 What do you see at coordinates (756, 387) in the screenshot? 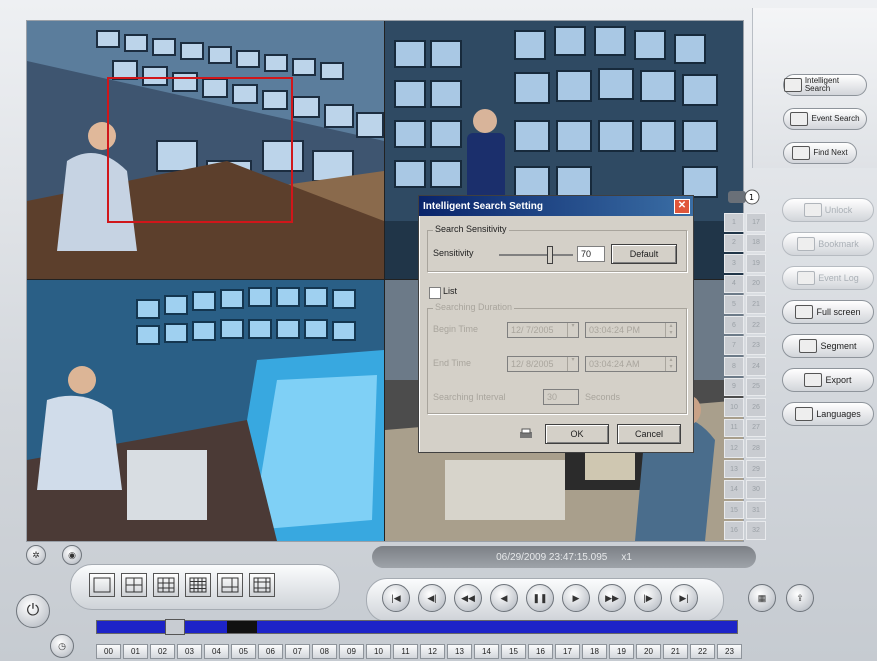
I see `channel-cell: 25` at bounding box center [756, 387].